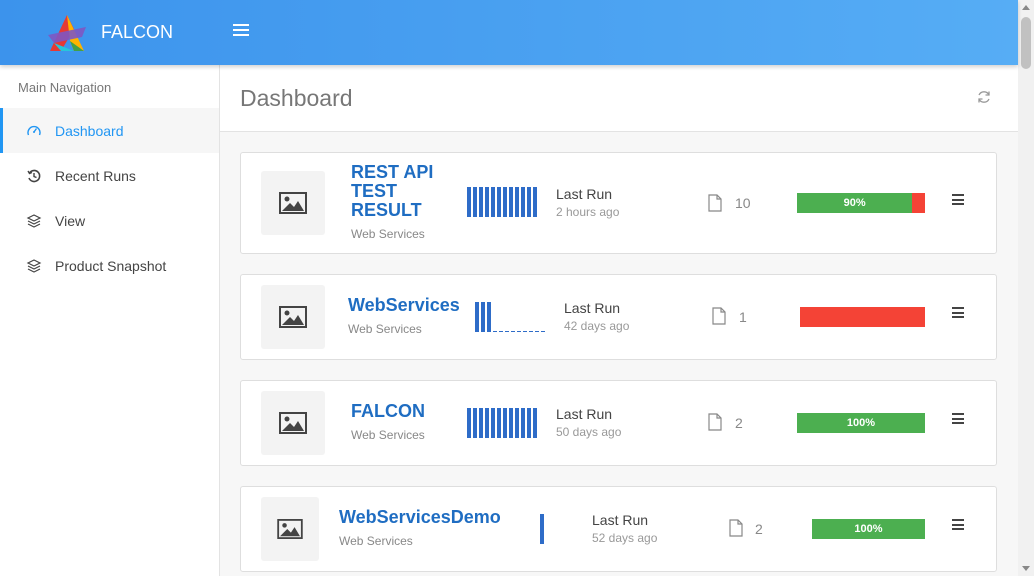 This screenshot has height=576, width=1034. I want to click on nav-heading: Main Navigation, so click(65, 87).